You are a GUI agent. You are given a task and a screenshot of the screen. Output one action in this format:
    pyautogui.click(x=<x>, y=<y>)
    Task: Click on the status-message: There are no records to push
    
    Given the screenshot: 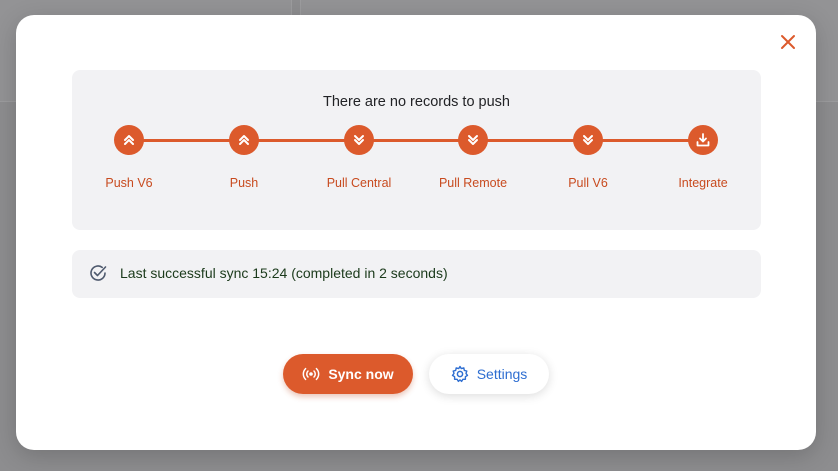 What is the action you would take?
    pyautogui.click(x=416, y=102)
    